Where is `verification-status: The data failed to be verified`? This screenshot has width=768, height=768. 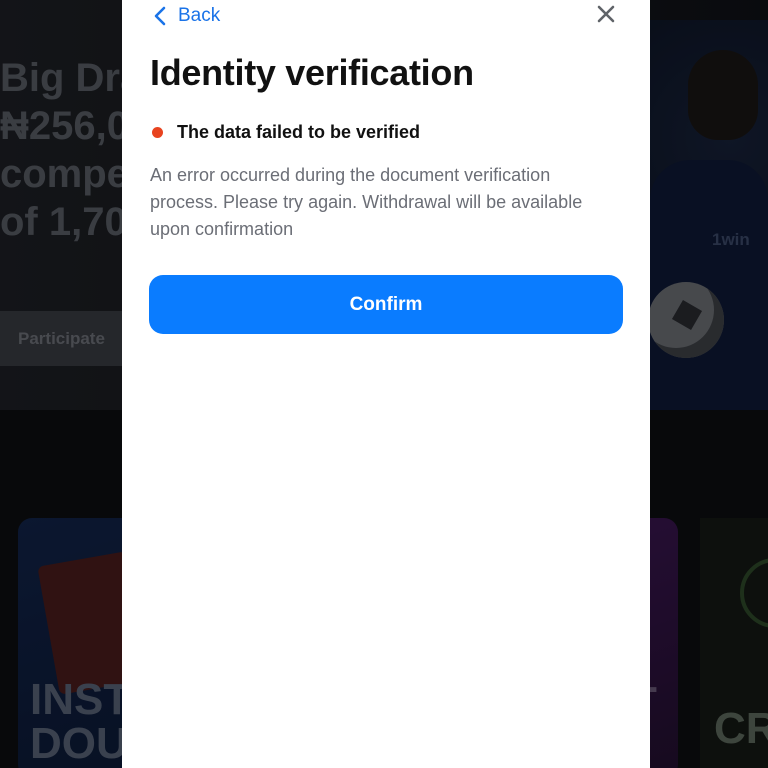 verification-status: The data failed to be verified is located at coordinates (286, 132).